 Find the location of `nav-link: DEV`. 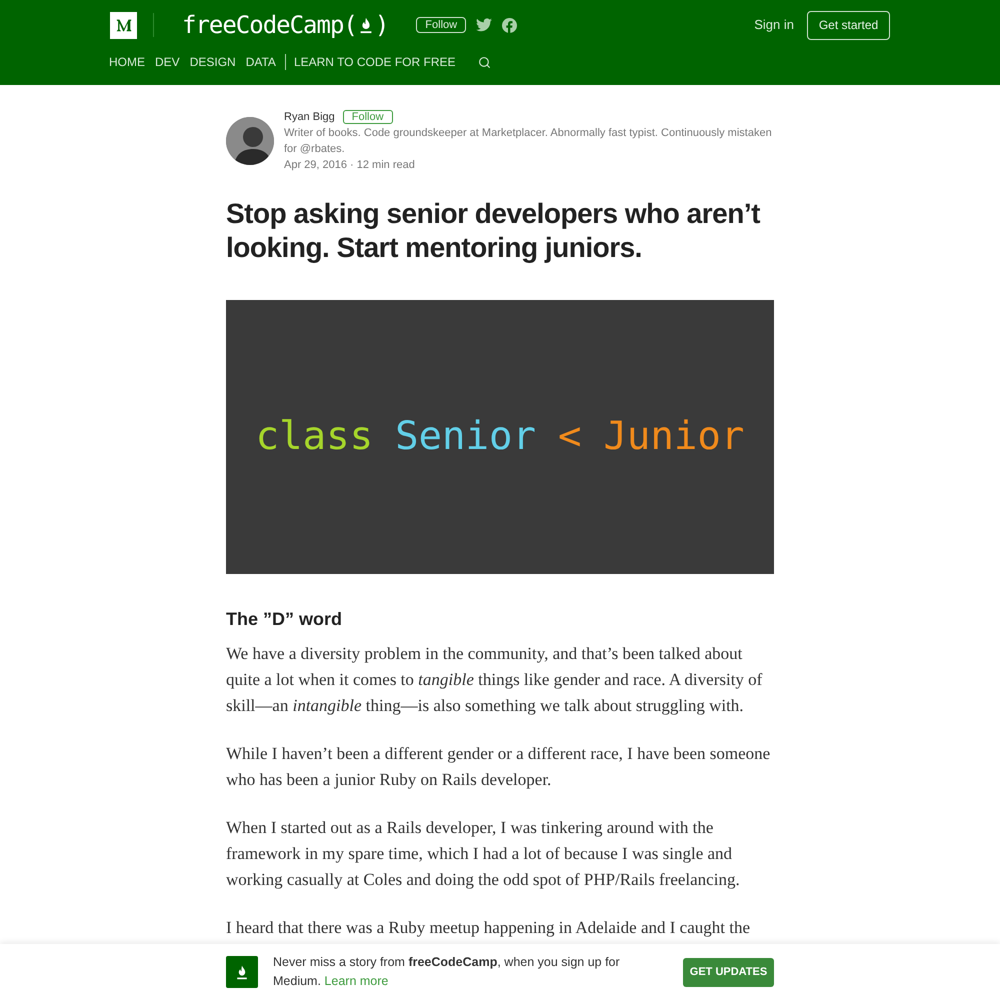

nav-link: DEV is located at coordinates (167, 62).